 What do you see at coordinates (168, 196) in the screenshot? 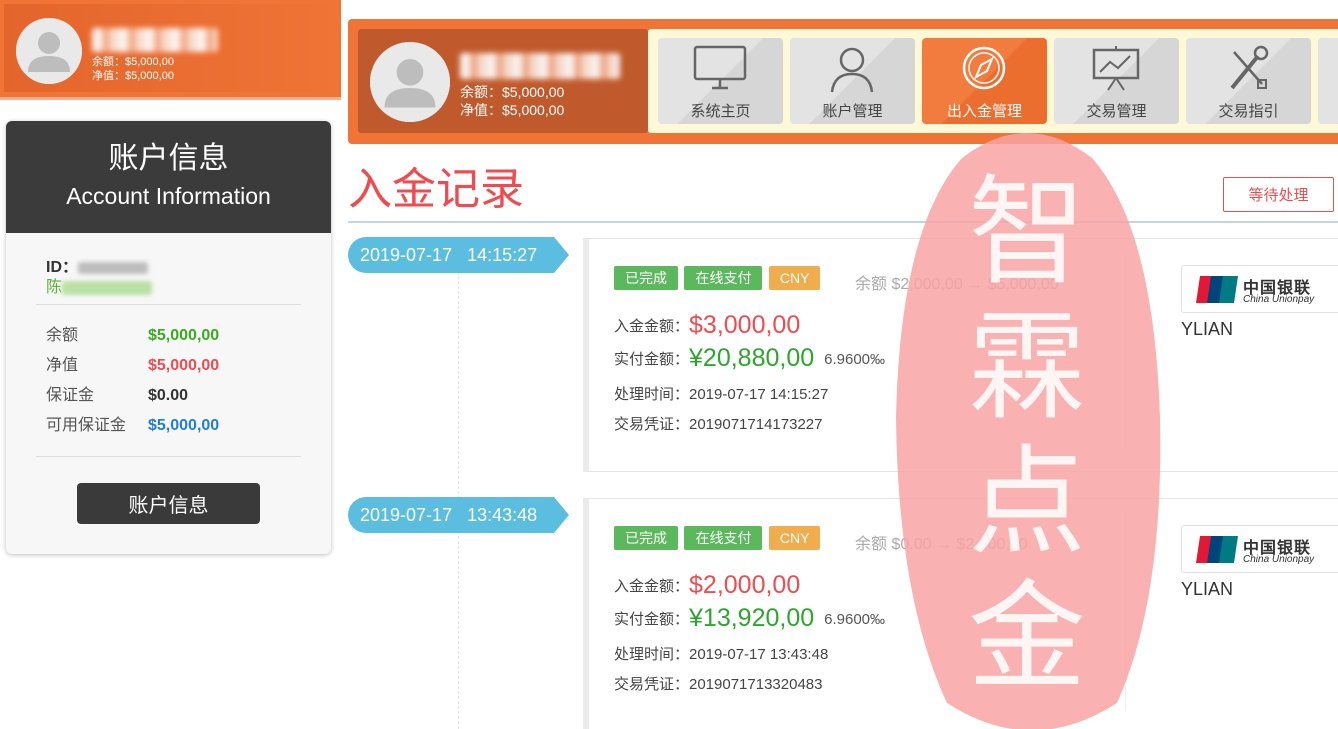
I see `account-card-title-en: Account Information` at bounding box center [168, 196].